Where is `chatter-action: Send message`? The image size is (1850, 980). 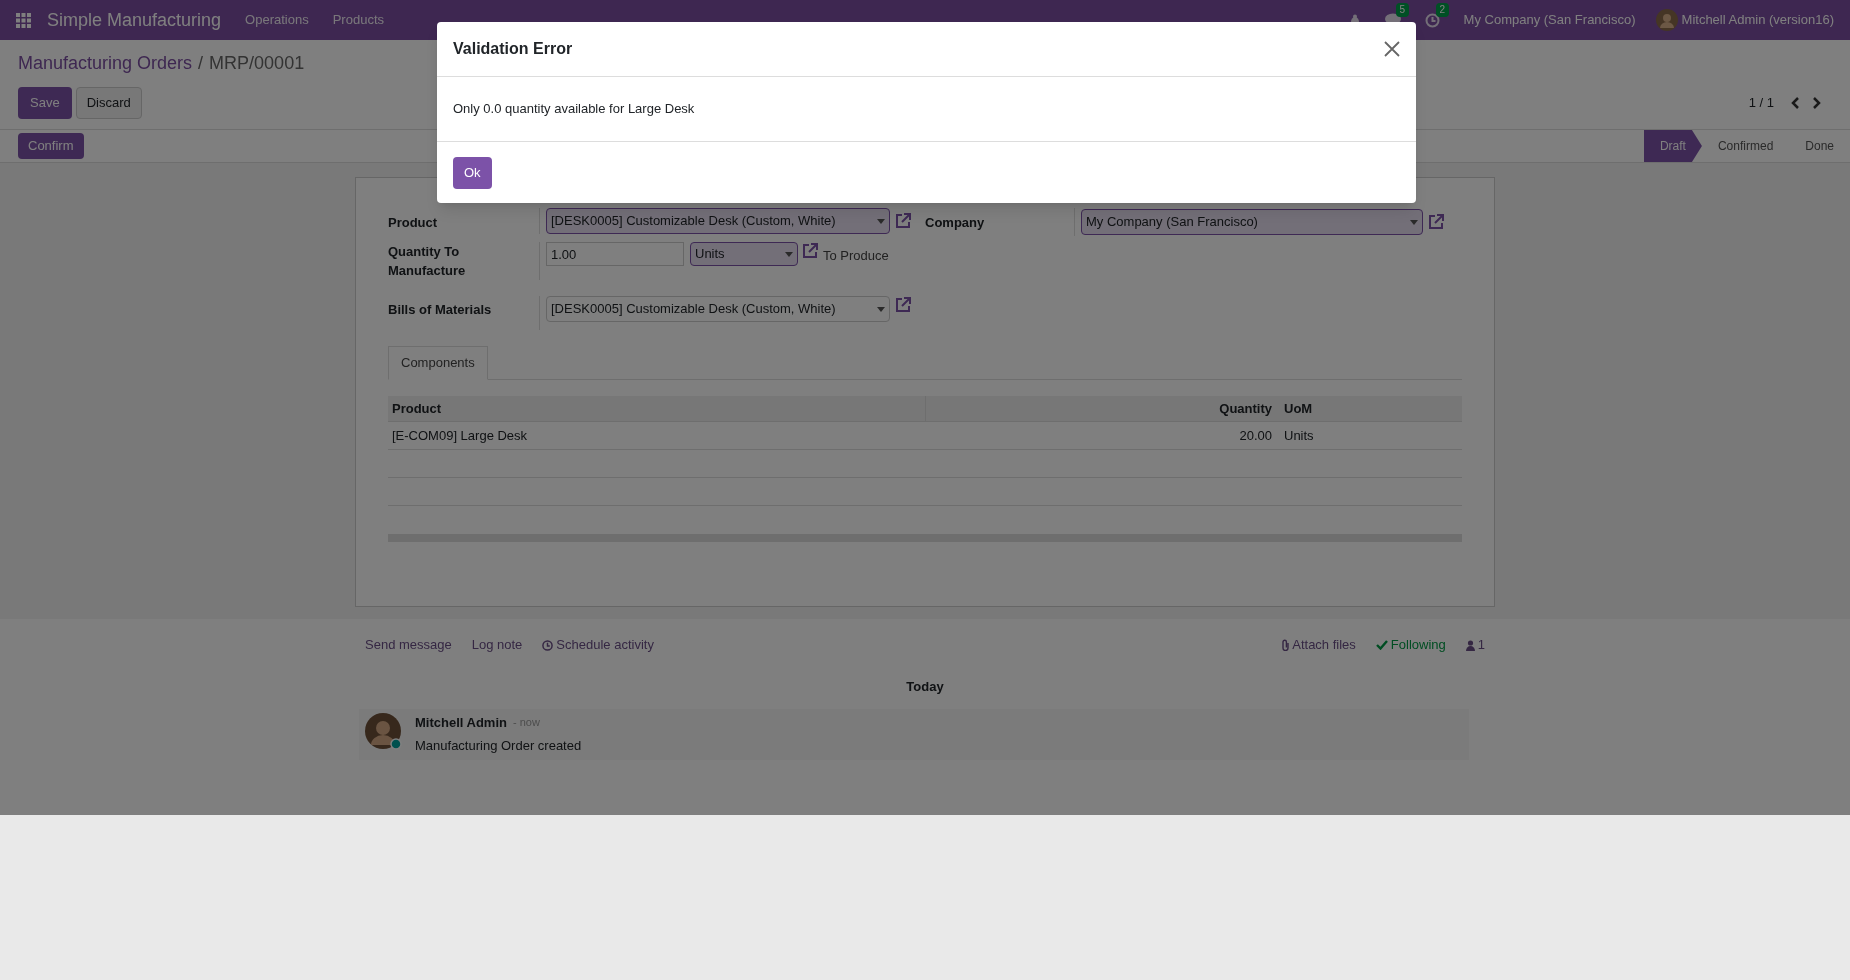 chatter-action: Send message is located at coordinates (408, 645).